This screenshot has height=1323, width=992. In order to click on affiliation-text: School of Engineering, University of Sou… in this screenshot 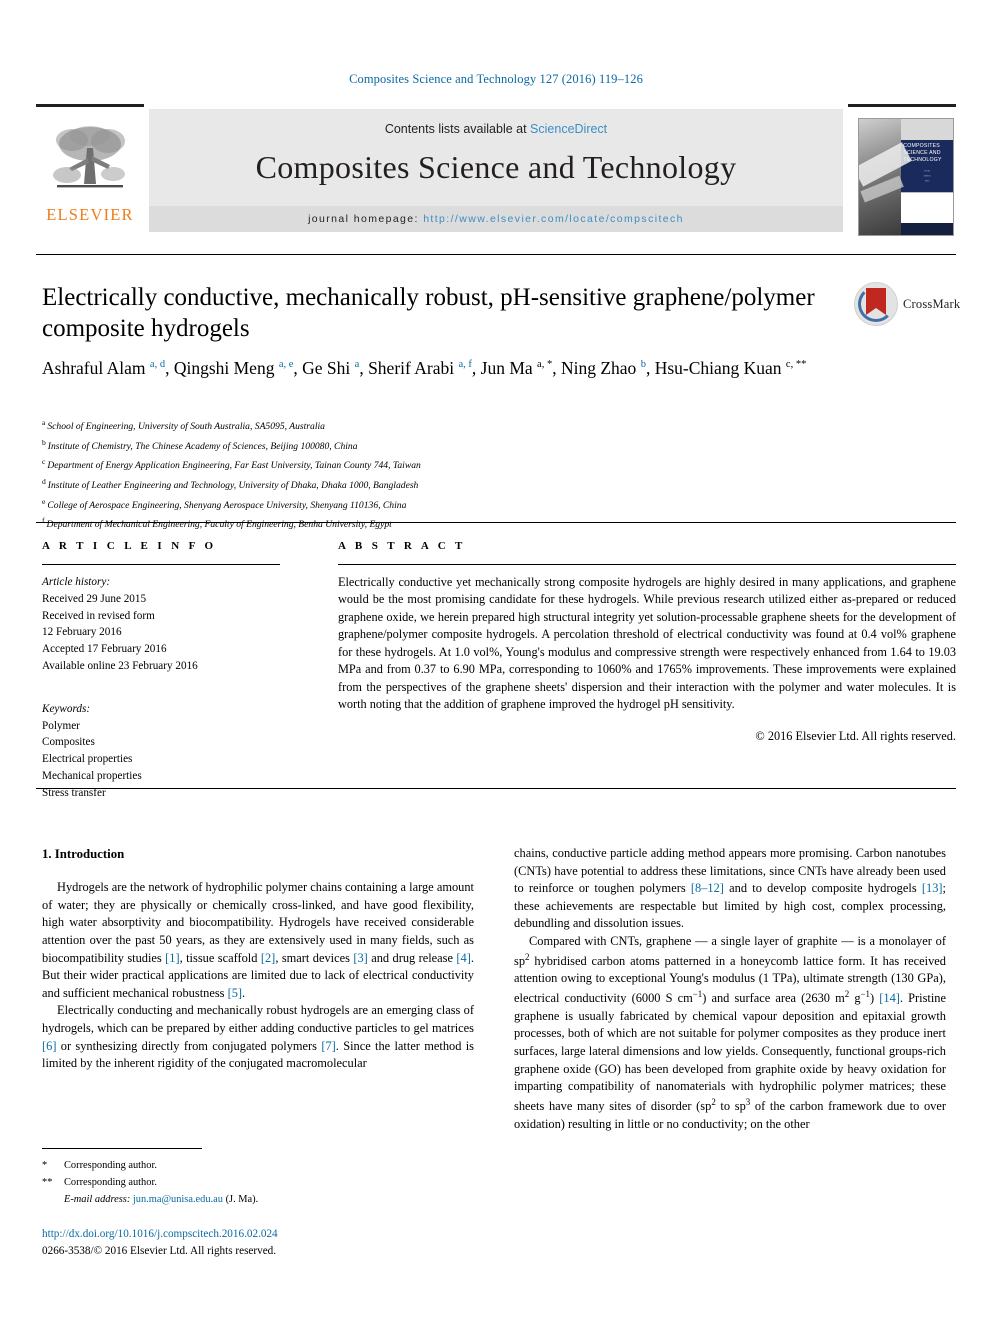, I will do `click(186, 427)`.